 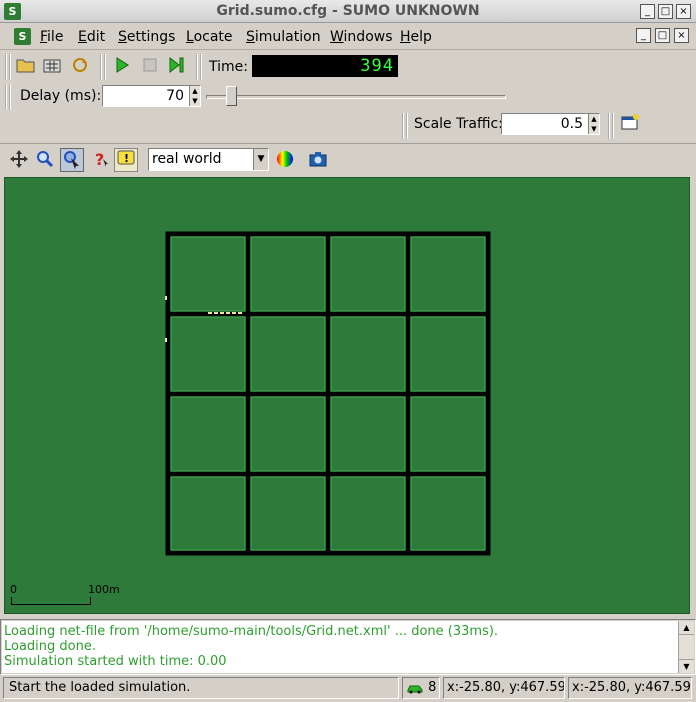 What do you see at coordinates (318, 160) in the screenshot?
I see `screenshot-camera-icon` at bounding box center [318, 160].